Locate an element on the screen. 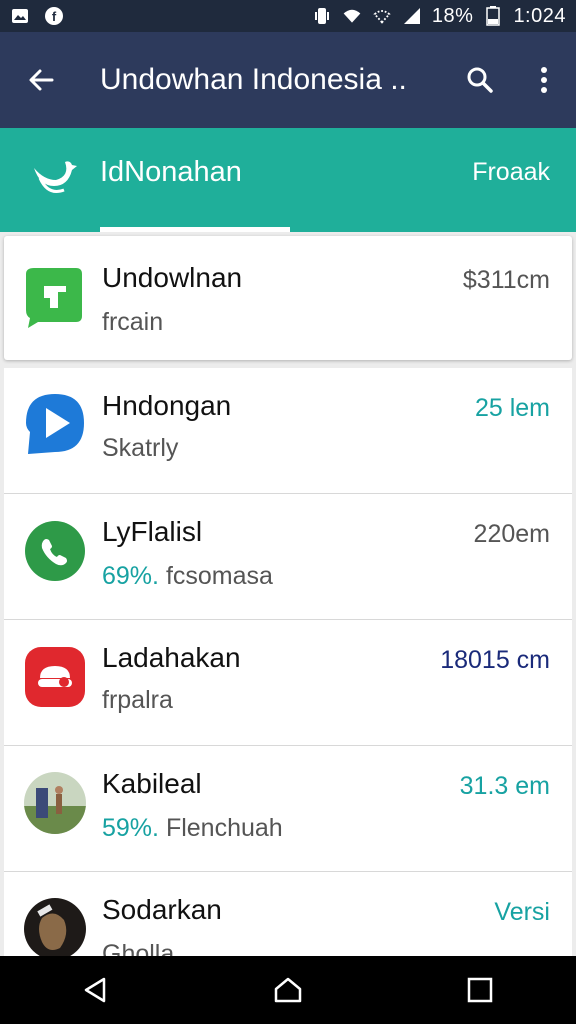 The image size is (576, 1024). bird-logo-icon is located at coordinates (55, 179).